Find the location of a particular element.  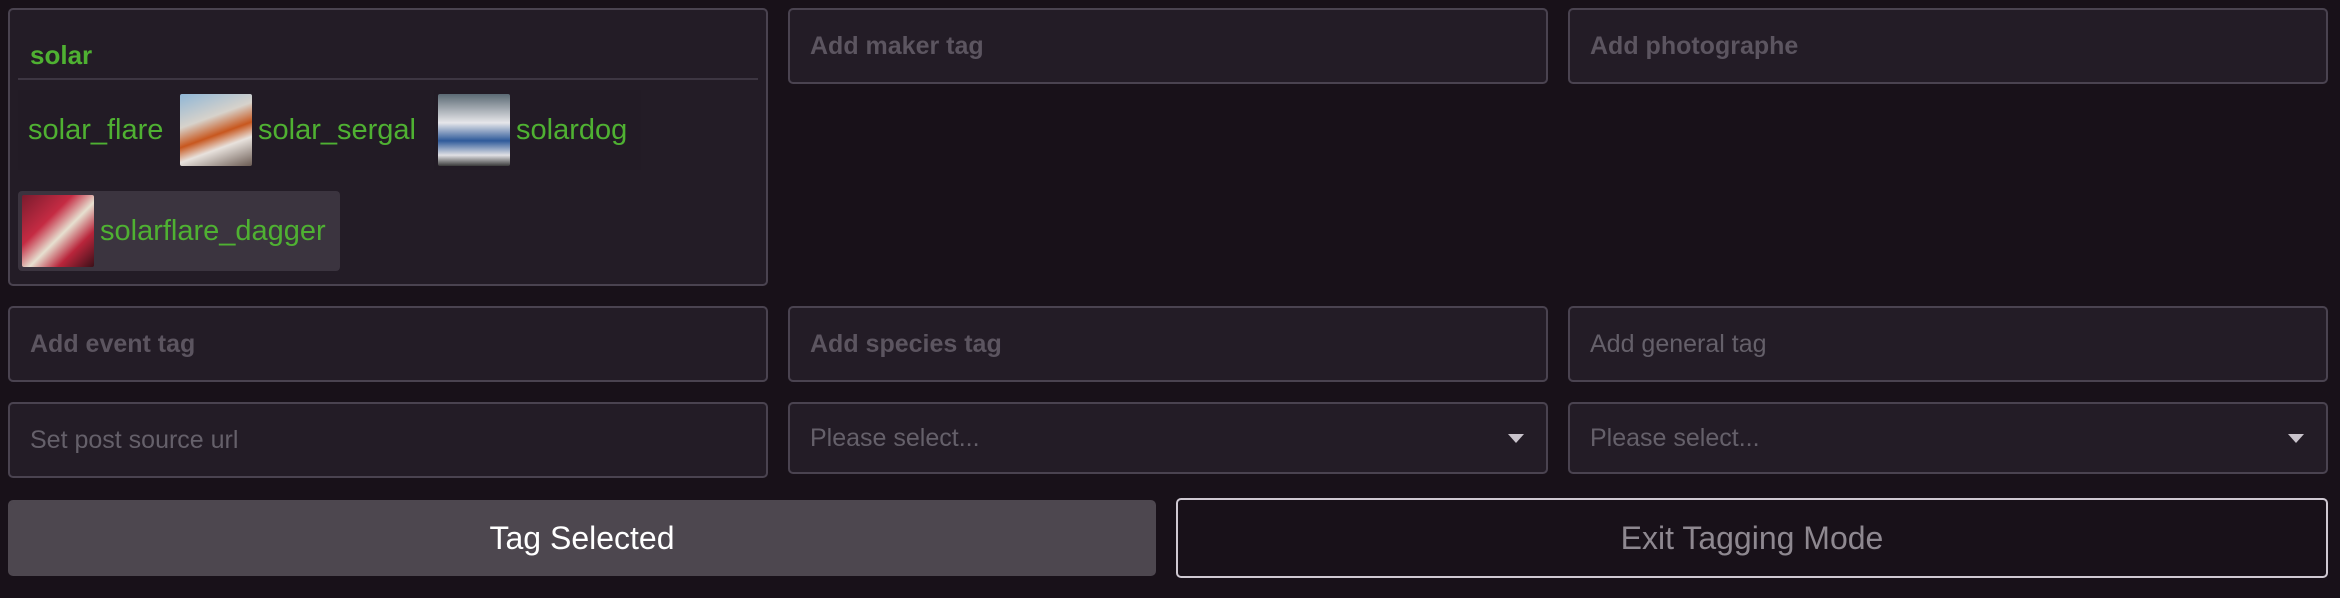

suggestion-solar-flare: solar_flare is located at coordinates (98, 130).